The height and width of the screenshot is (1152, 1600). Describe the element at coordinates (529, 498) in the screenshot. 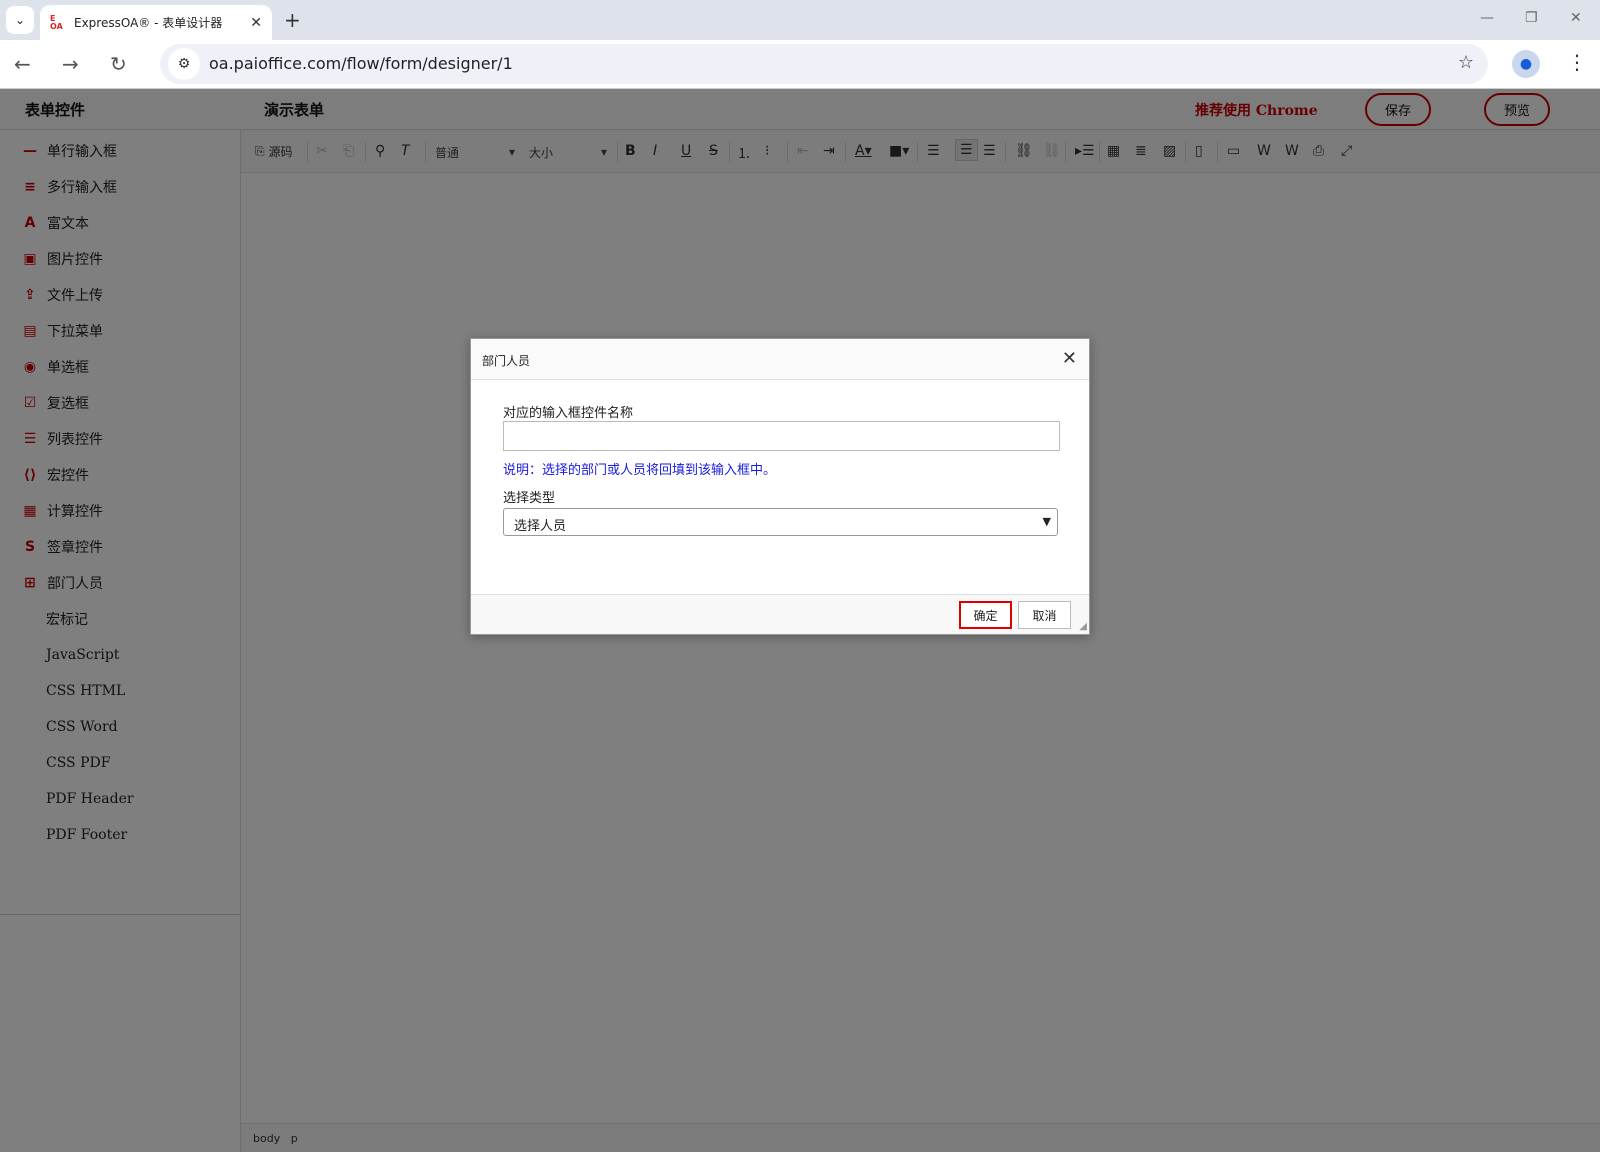

I see `type-label: 选择类型` at that location.